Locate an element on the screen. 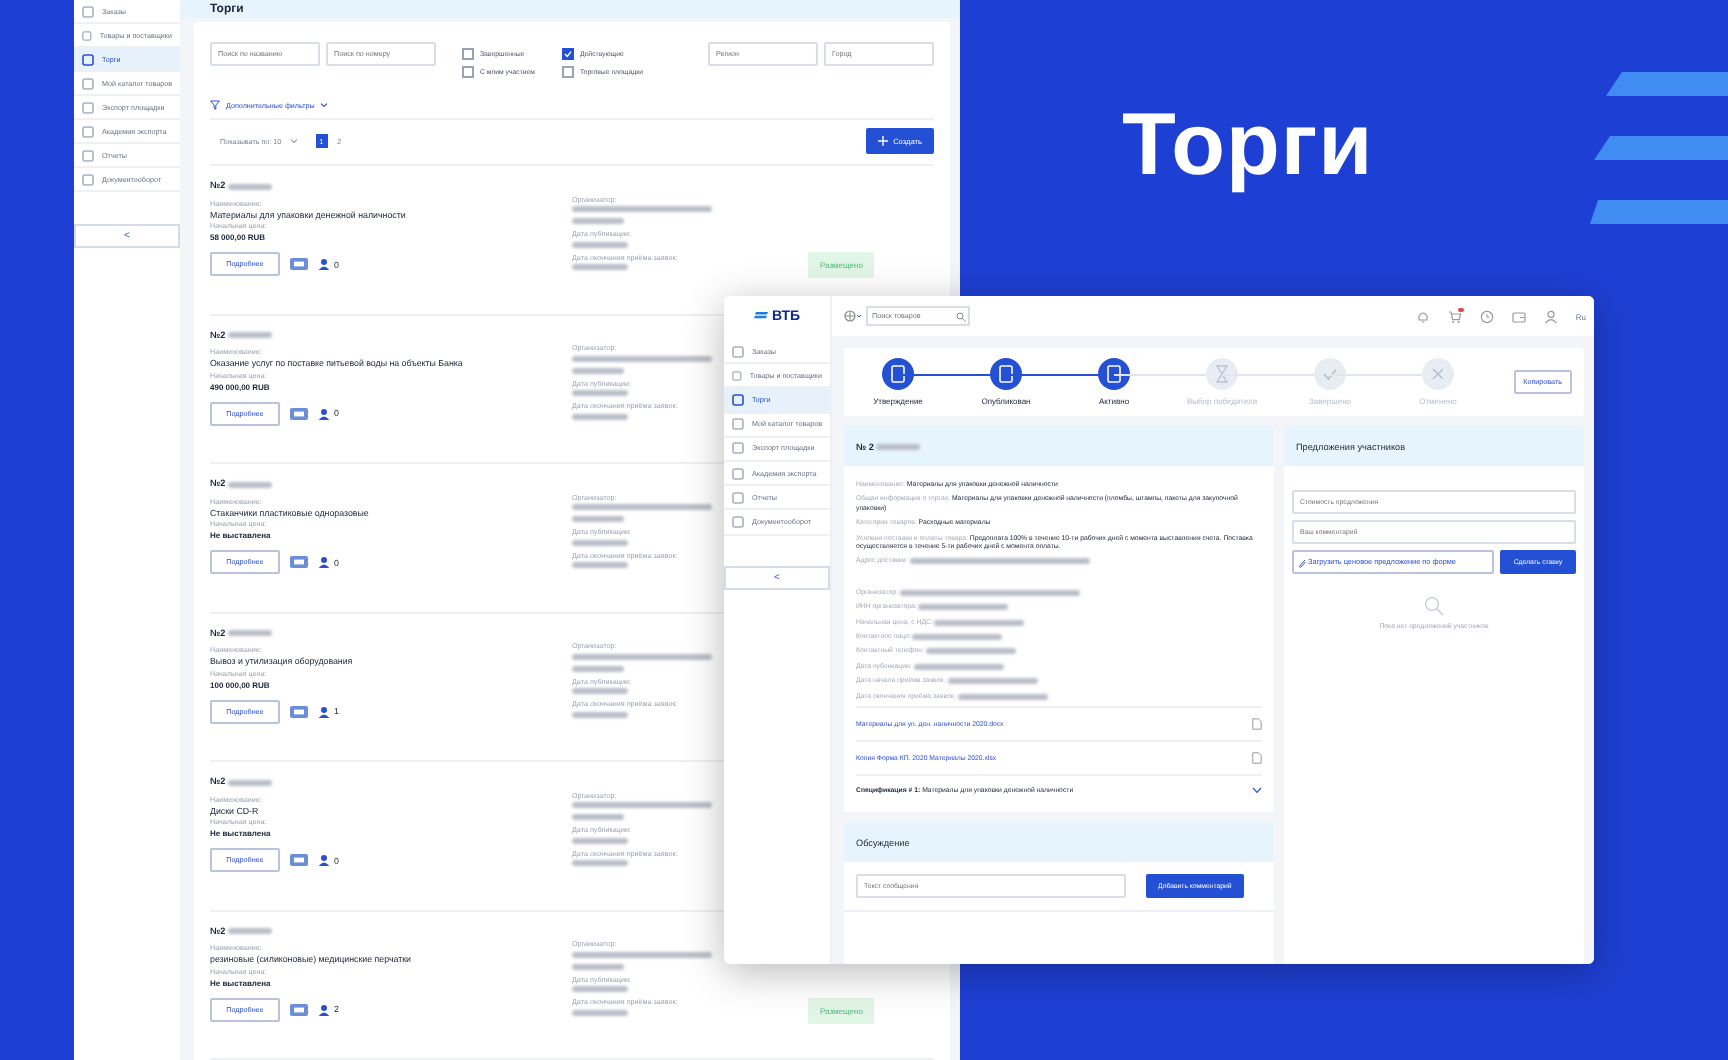 The width and height of the screenshot is (1728, 1060). user-icon is located at coordinates (1550, 316).